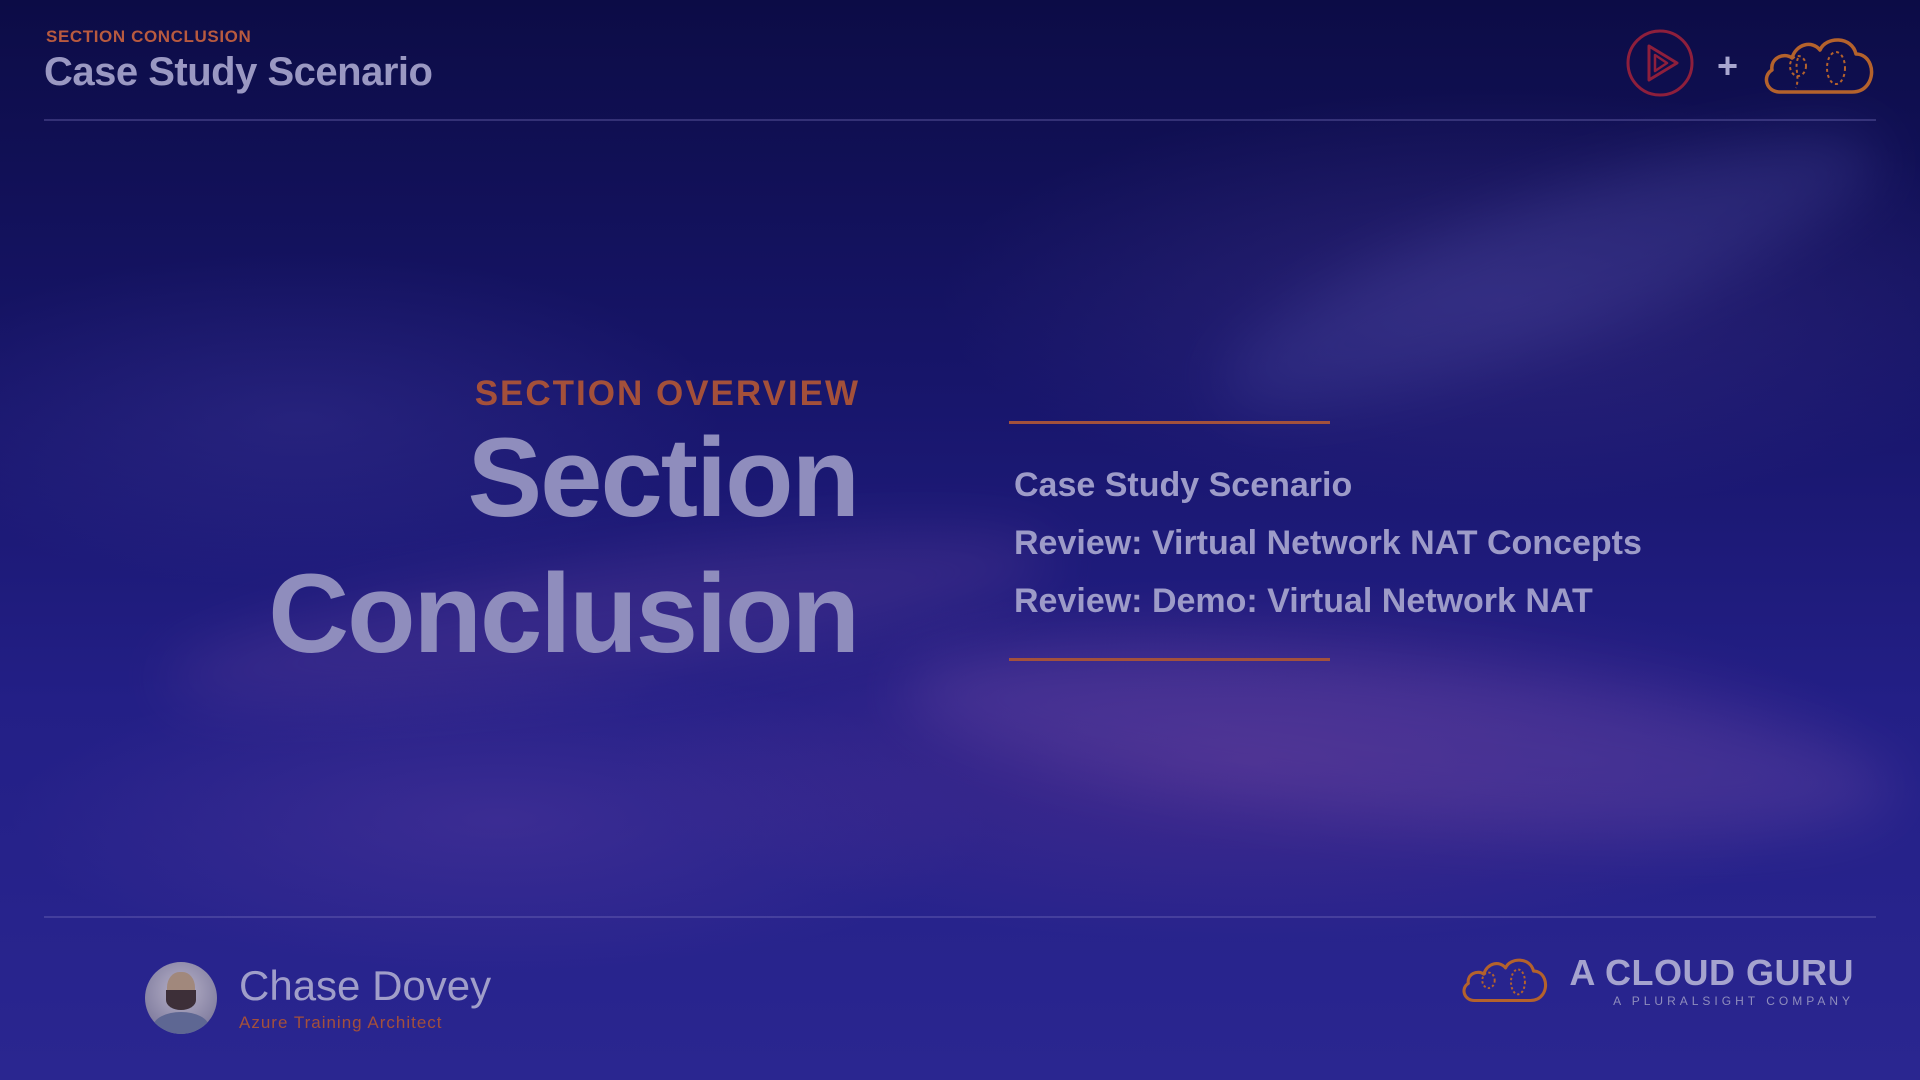  I want to click on header-divider, so click(960, 120).